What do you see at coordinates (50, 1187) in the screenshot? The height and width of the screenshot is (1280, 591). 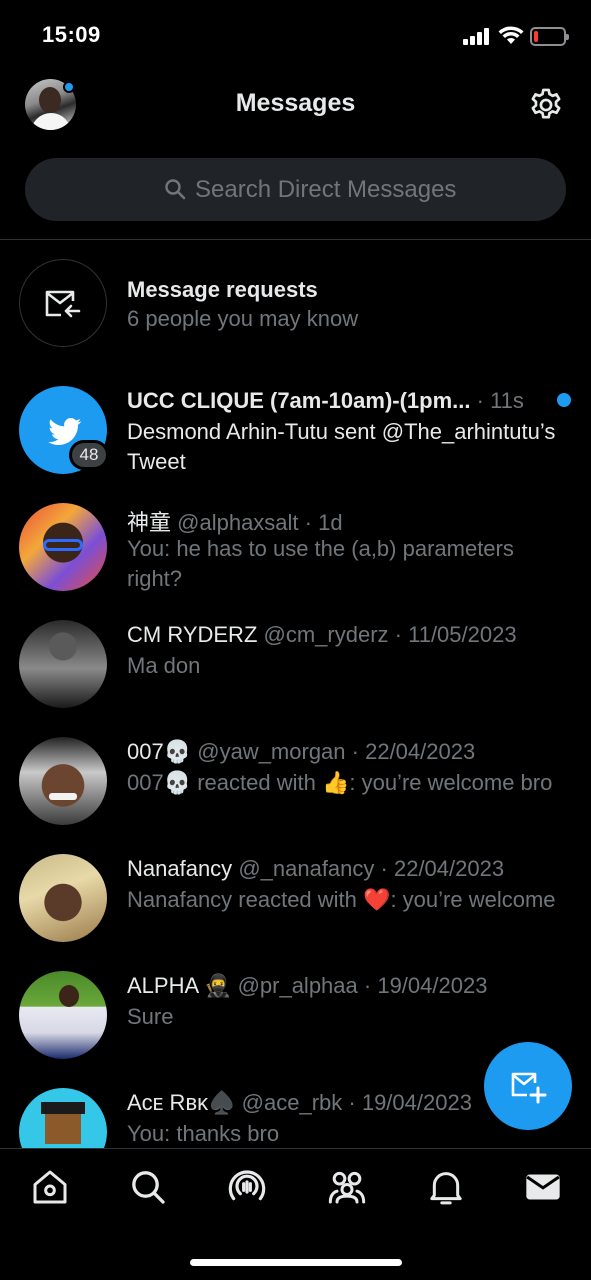 I see `home-icon` at bounding box center [50, 1187].